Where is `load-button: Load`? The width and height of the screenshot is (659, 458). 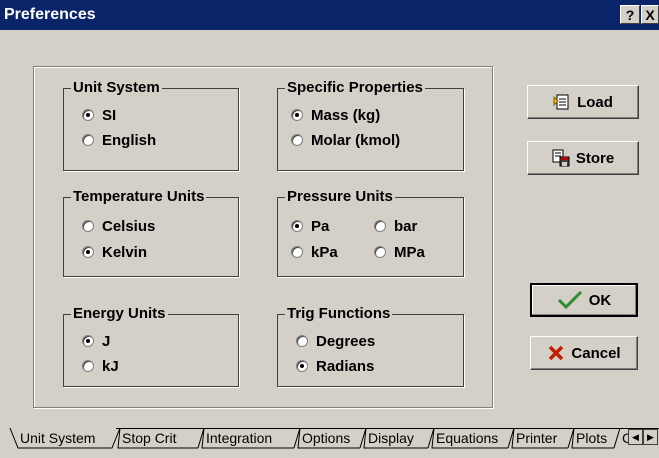 load-button: Load is located at coordinates (583, 102).